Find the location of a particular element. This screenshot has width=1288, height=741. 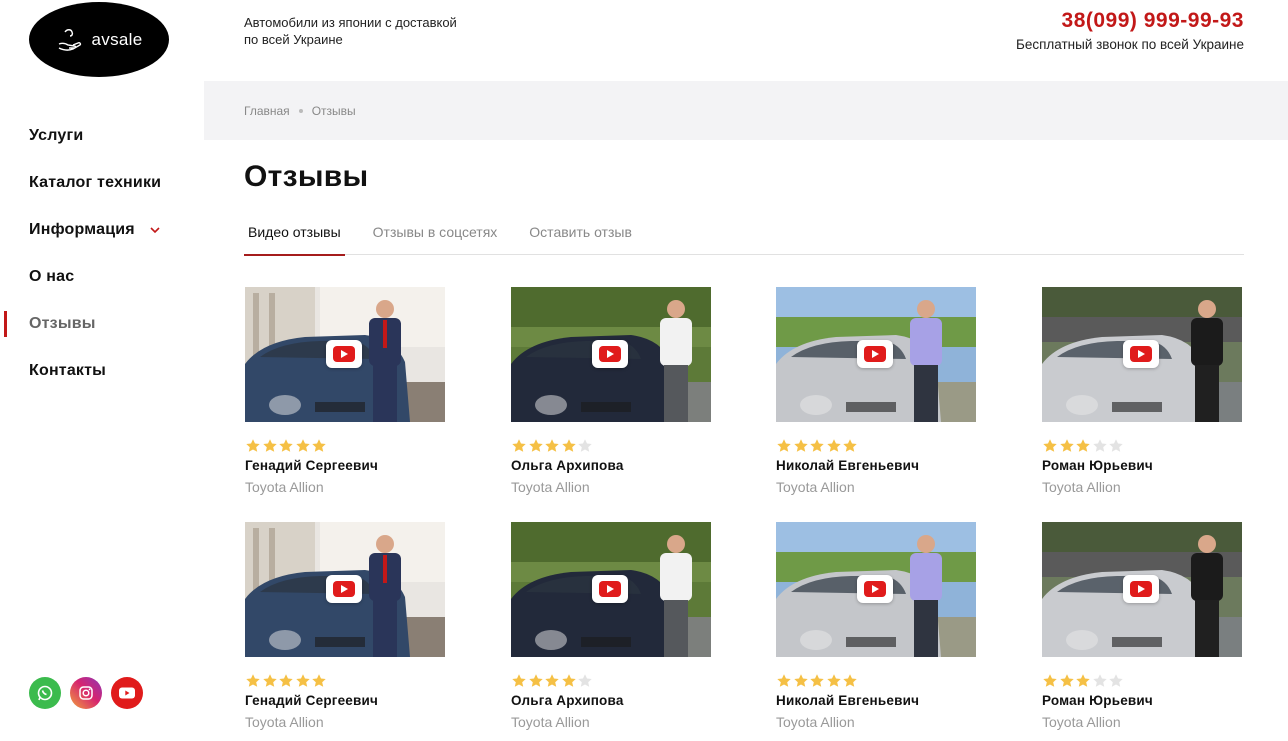

tab-social-reviews: Отзывы в соцсетях is located at coordinates (435, 234).